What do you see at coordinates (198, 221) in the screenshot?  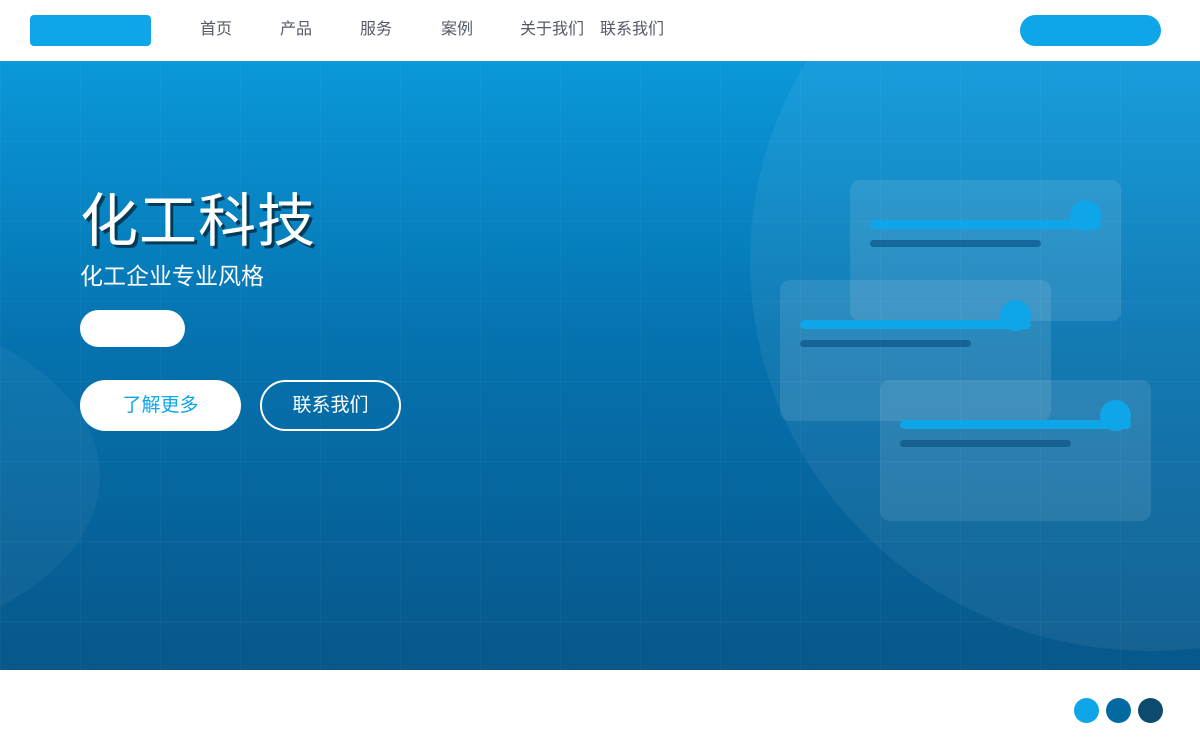 I see `hero-title: 化工科技` at bounding box center [198, 221].